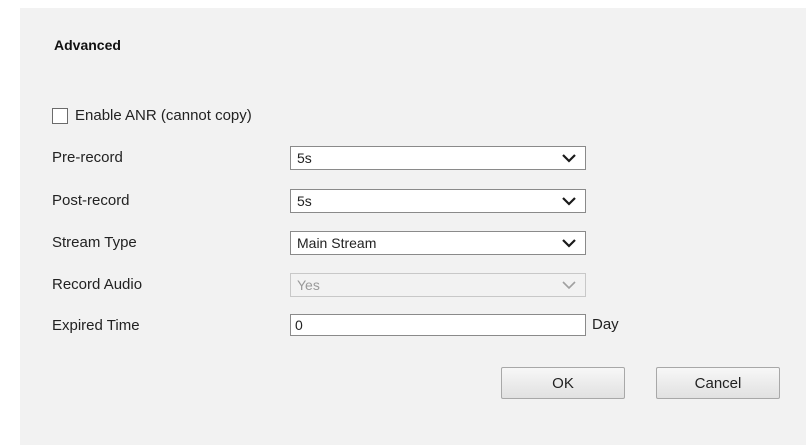 The width and height of the screenshot is (809, 445). Describe the element at coordinates (96, 325) in the screenshot. I see `expired-time-label: Expired Time` at that location.